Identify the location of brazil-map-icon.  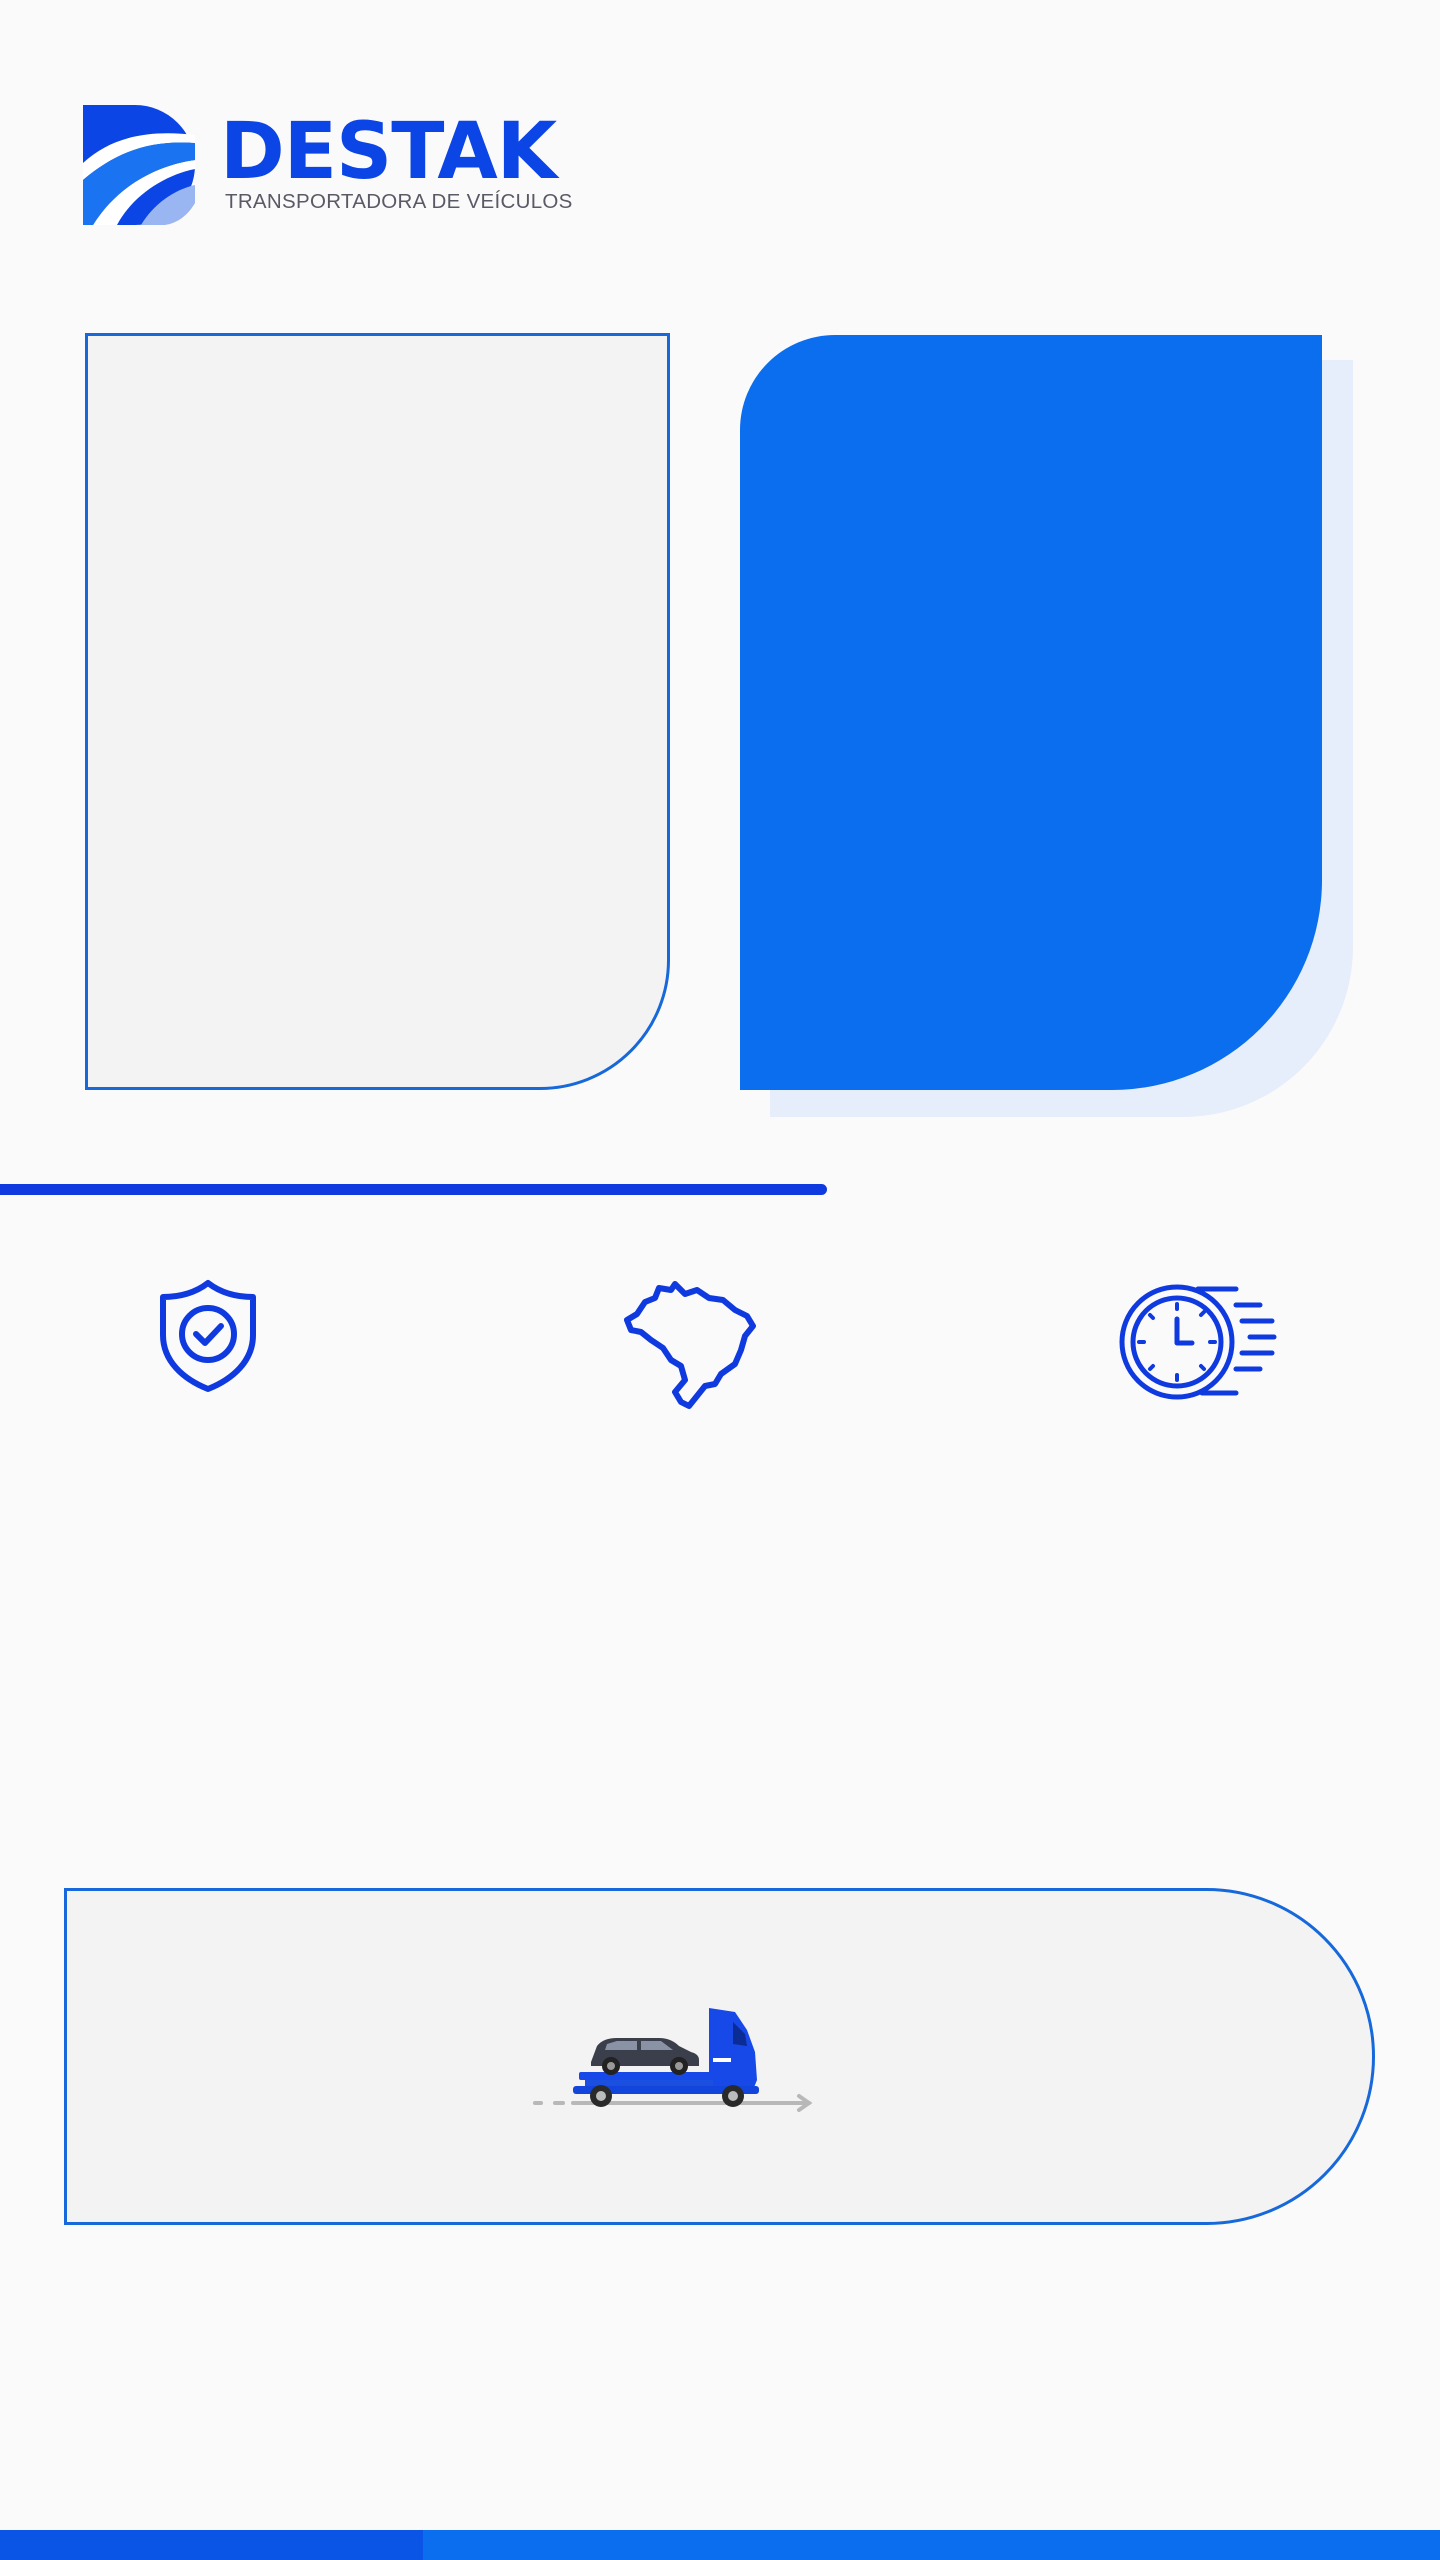
(690, 1345).